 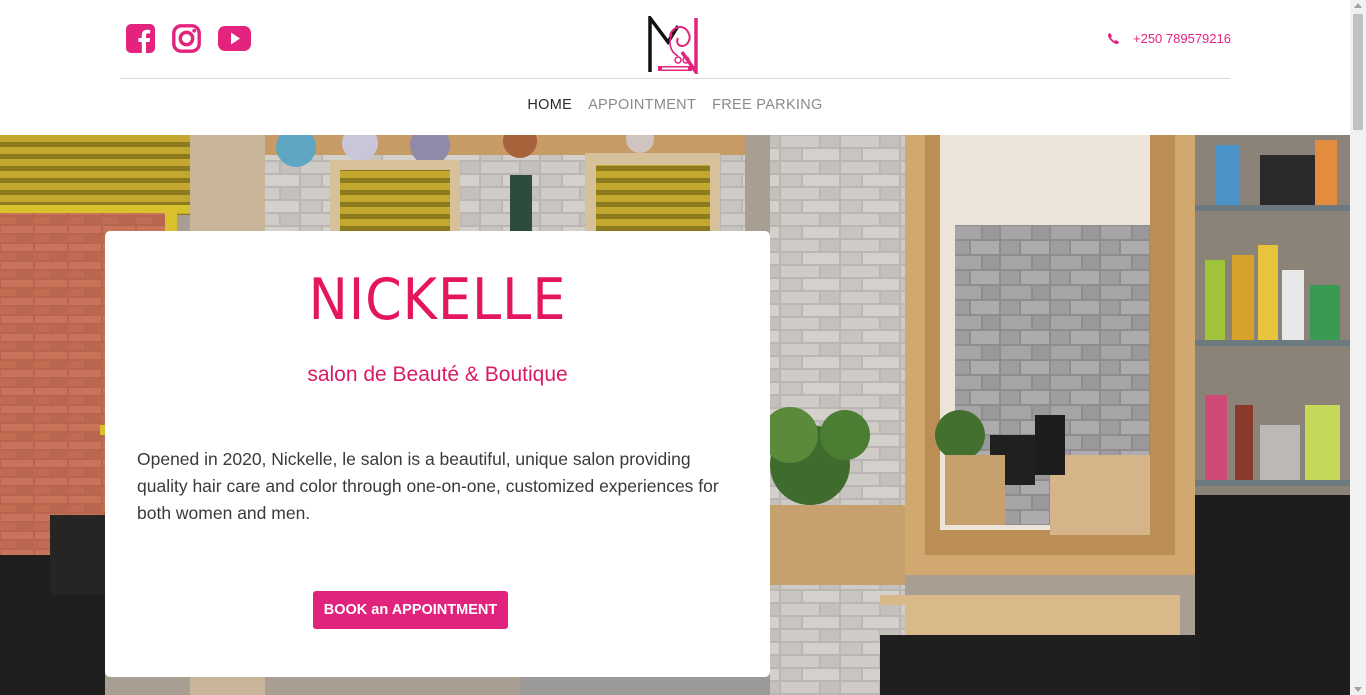 I want to click on hero-title: NICKELLE, so click(x=437, y=300).